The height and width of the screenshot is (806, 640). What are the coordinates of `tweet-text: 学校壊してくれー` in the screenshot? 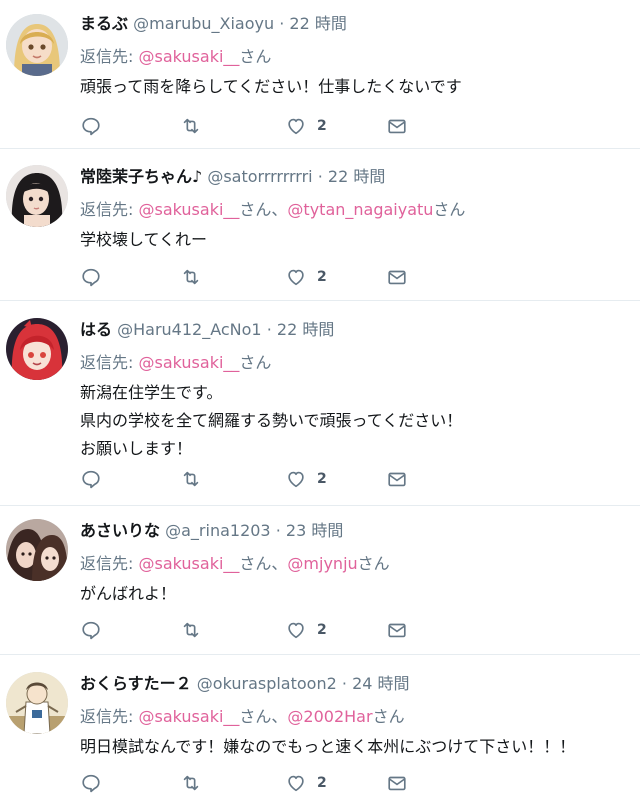 It's located at (143, 240).